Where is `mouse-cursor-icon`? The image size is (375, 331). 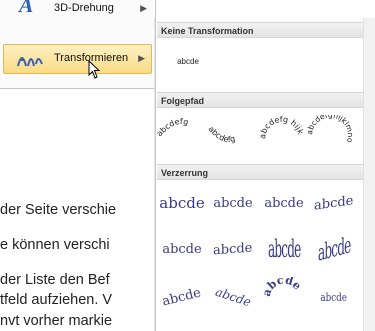
mouse-cursor-icon is located at coordinates (95, 72).